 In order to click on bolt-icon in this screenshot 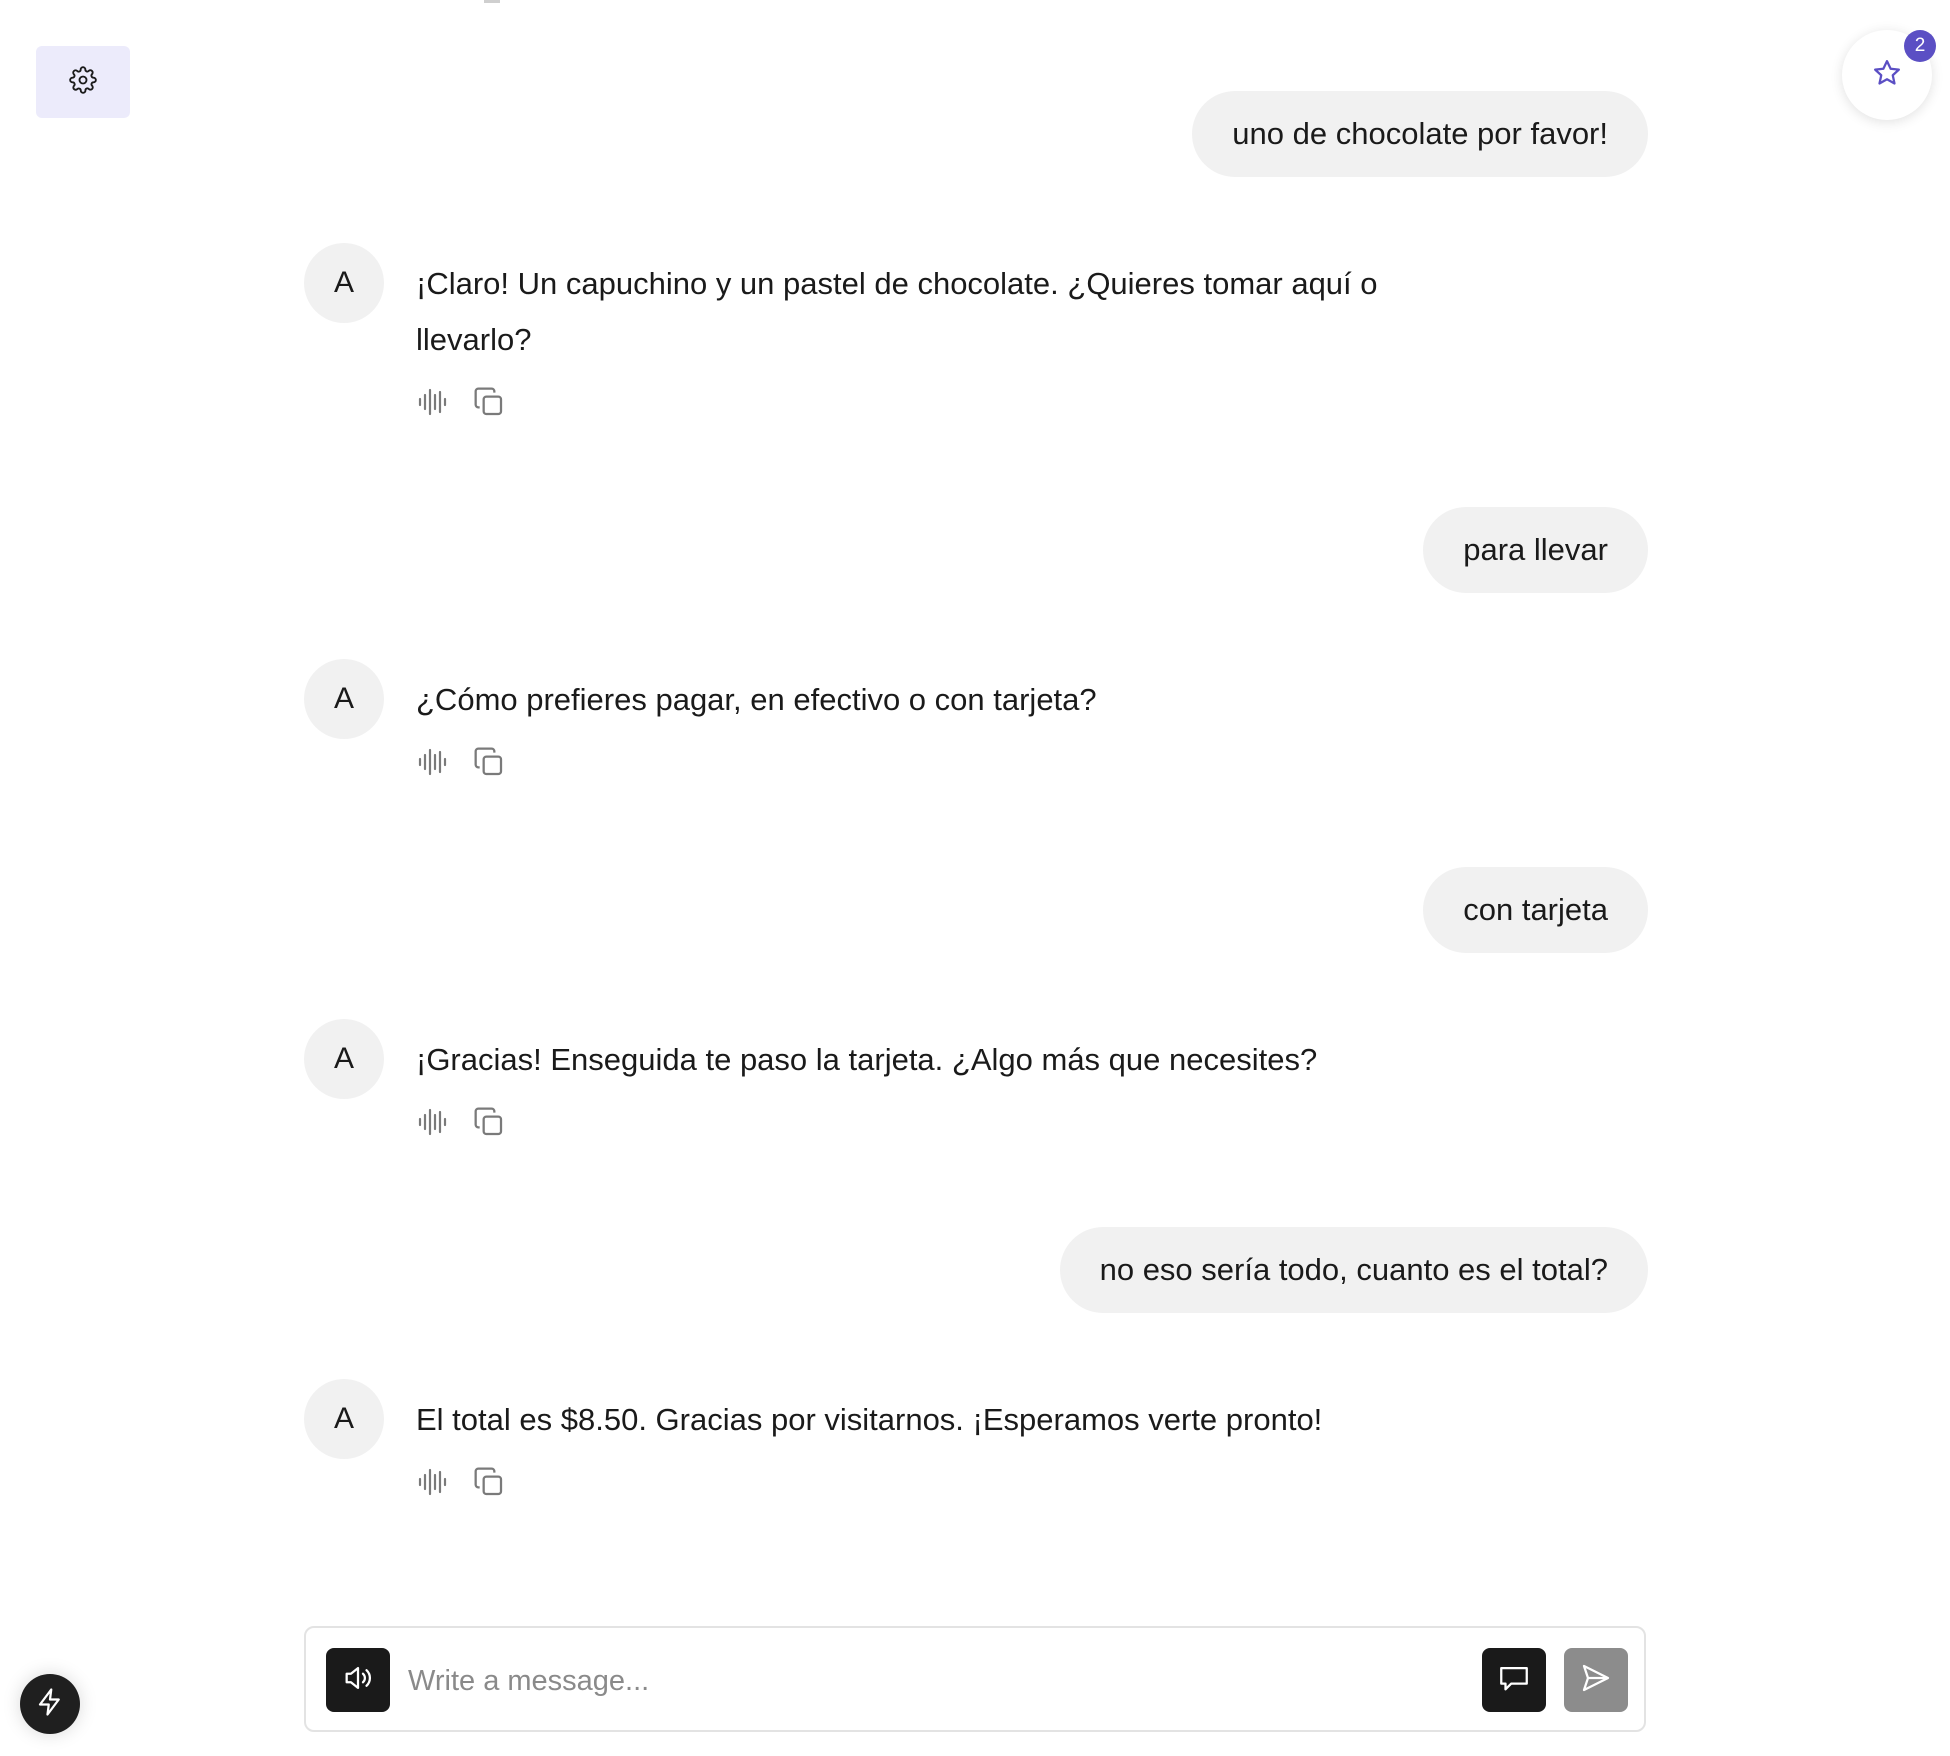, I will do `click(50, 1704)`.